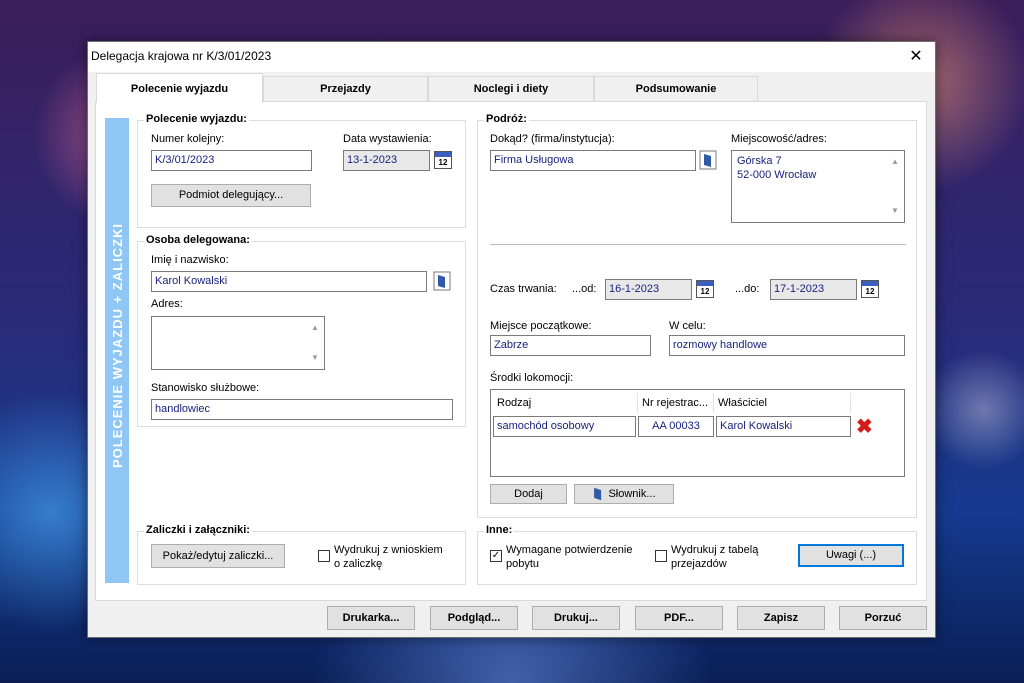  Describe the element at coordinates (496, 556) in the screenshot. I see `wymagane-potwierdzenie-checkbox: ✓` at that location.